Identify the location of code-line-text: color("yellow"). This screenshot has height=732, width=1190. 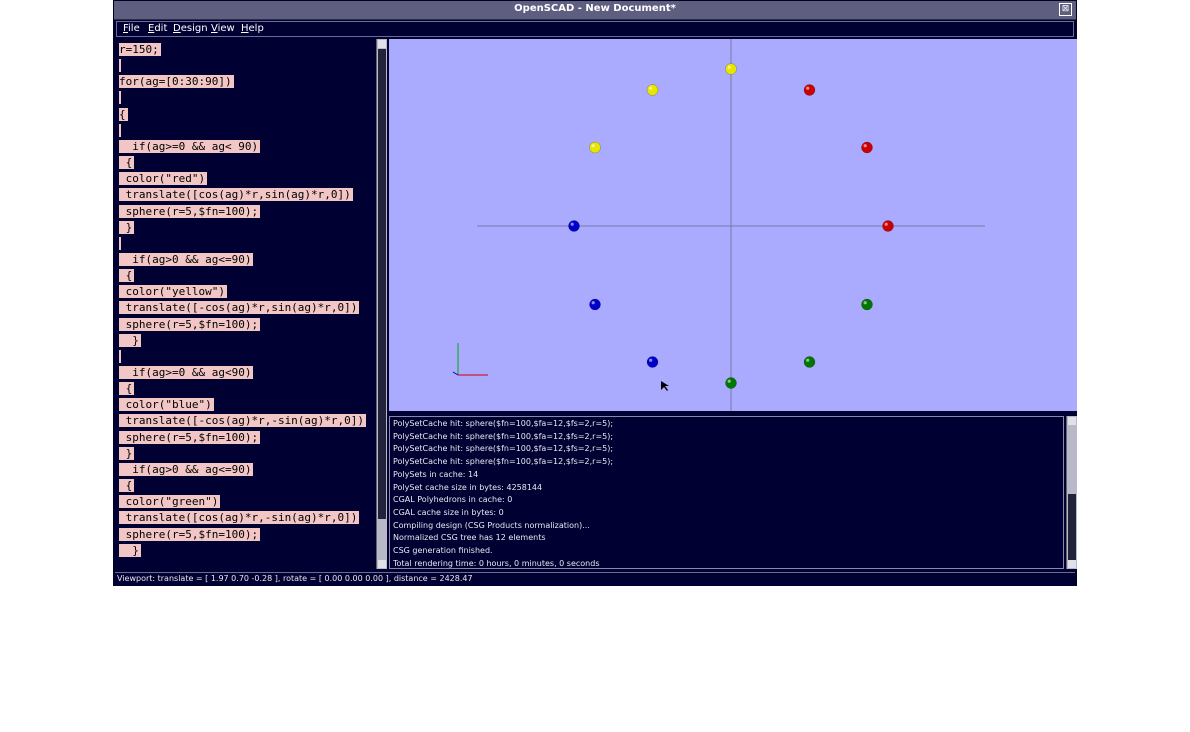
(173, 292).